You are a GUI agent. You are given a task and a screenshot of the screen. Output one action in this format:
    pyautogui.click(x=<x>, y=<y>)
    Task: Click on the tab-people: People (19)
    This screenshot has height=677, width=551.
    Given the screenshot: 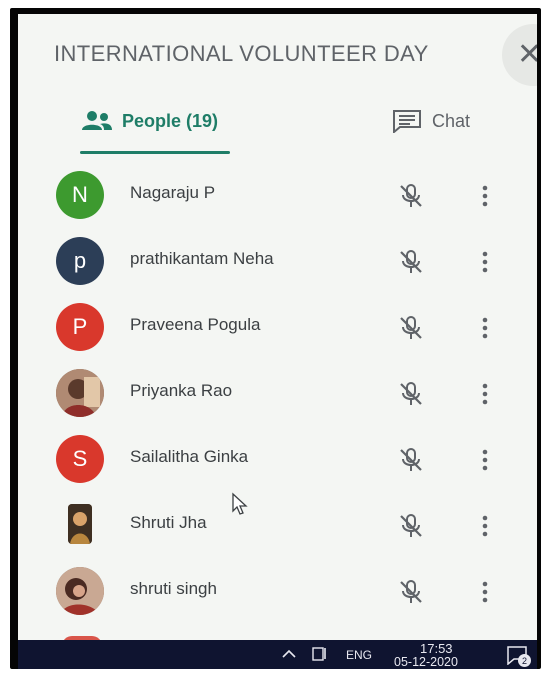 What is the action you would take?
    pyautogui.click(x=149, y=121)
    